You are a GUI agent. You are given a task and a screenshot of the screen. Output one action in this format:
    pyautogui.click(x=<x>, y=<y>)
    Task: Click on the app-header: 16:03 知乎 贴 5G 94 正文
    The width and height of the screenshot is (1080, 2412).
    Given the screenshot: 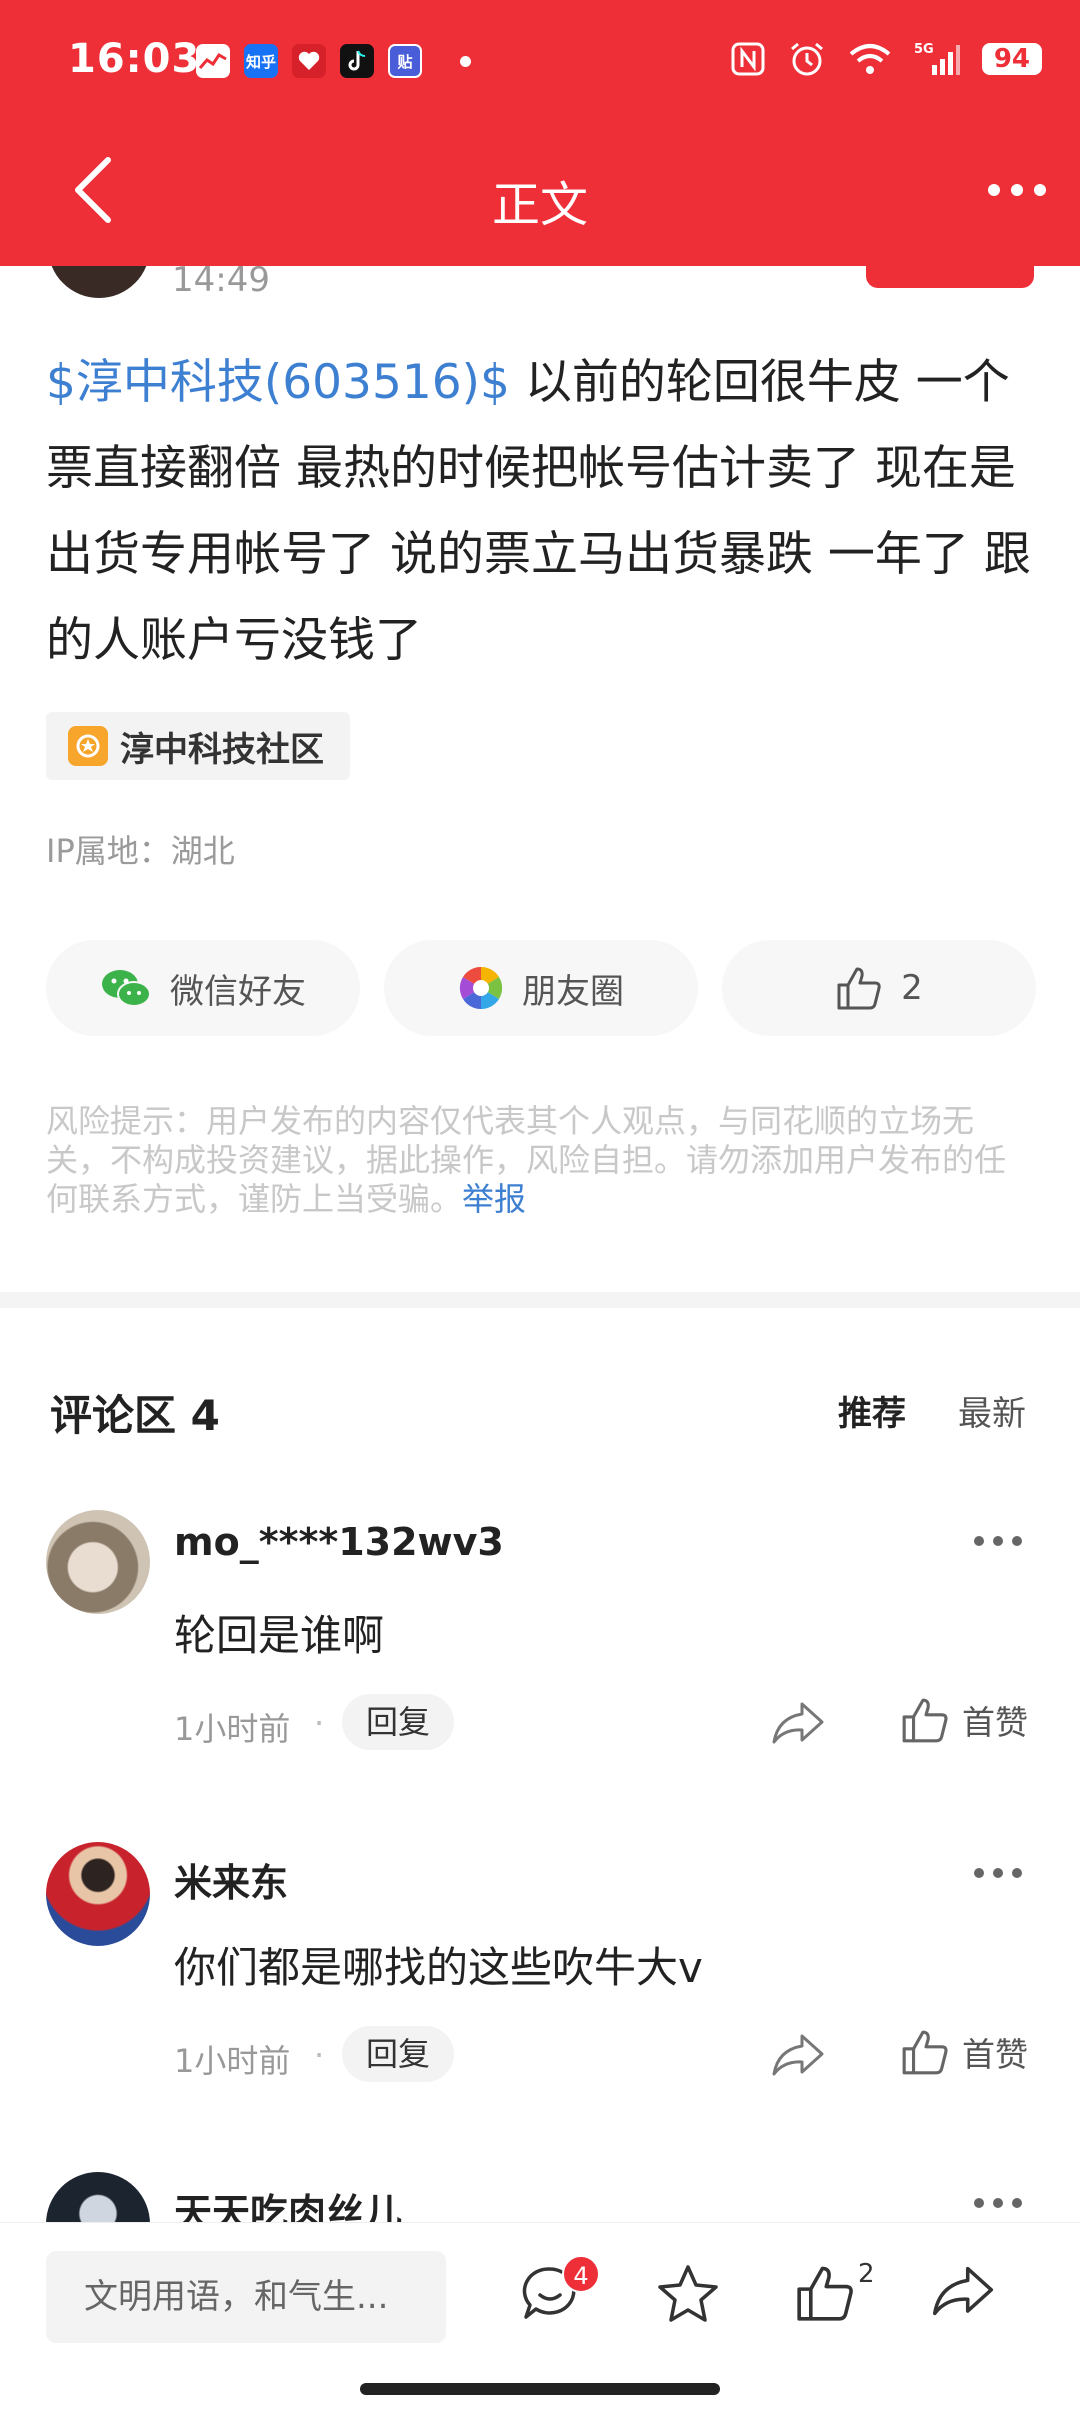 What is the action you would take?
    pyautogui.click(x=540, y=133)
    